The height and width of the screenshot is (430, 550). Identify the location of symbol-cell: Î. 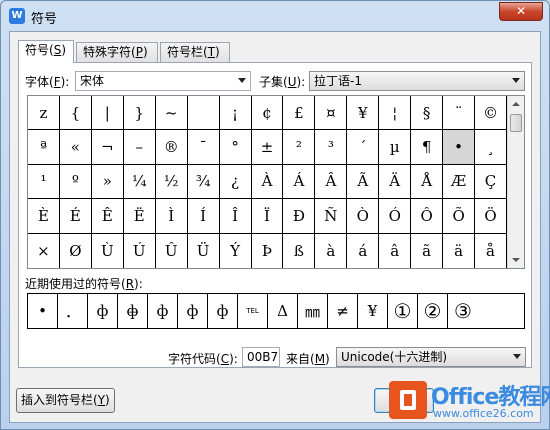
(235, 216).